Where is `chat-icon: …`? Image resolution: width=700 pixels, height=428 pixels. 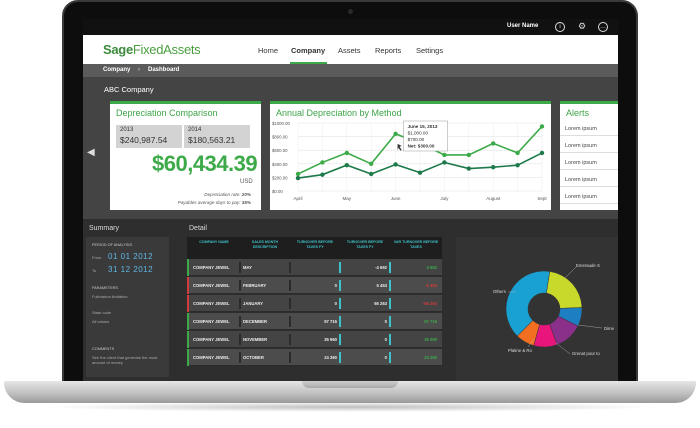
chat-icon: … is located at coordinates (603, 27).